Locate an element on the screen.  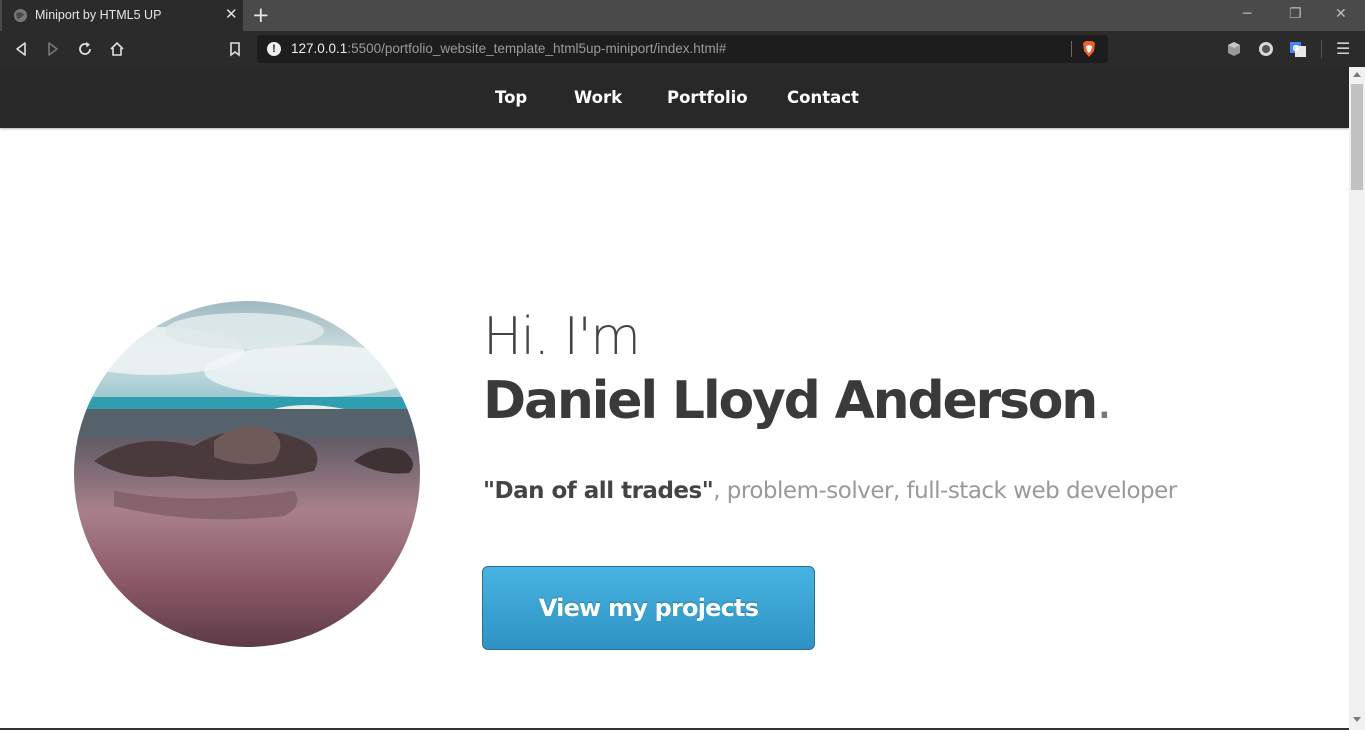
minimize-button: ─ is located at coordinates (1247, 14).